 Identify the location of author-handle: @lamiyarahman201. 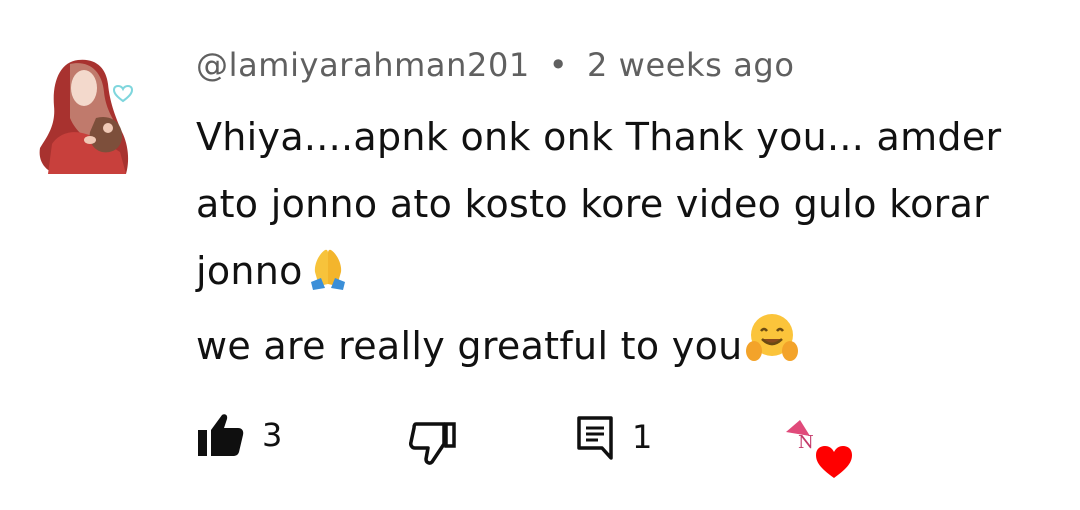
(363, 65).